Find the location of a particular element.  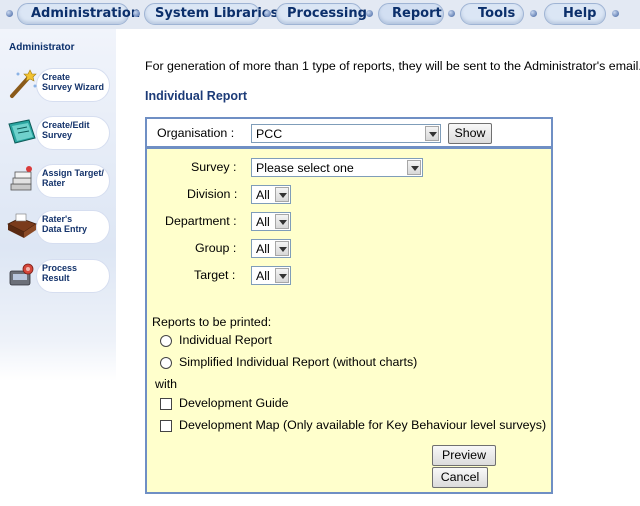

nav-system-libraries: System Libraries is located at coordinates (211, 14).